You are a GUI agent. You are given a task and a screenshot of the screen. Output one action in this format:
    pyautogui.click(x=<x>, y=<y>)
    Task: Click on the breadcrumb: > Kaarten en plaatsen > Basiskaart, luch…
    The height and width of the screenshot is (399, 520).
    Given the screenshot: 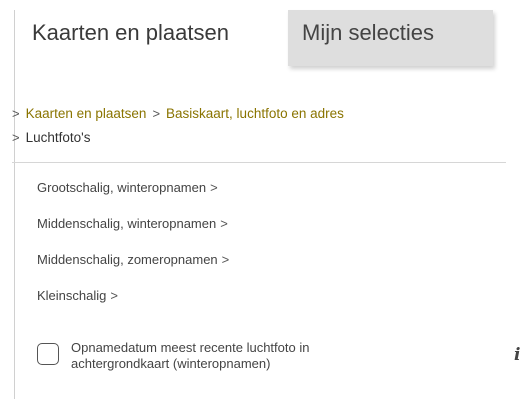 What is the action you would take?
    pyautogui.click(x=178, y=126)
    